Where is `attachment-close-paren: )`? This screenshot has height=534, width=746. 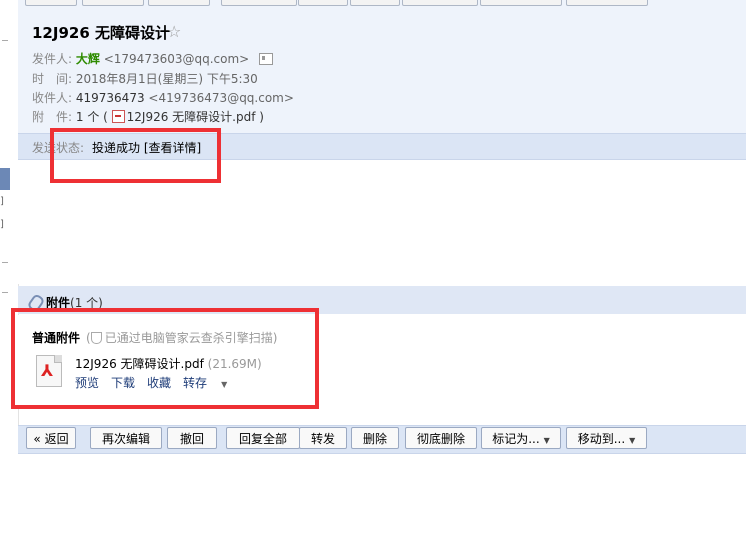 attachment-close-paren: ) is located at coordinates (261, 117).